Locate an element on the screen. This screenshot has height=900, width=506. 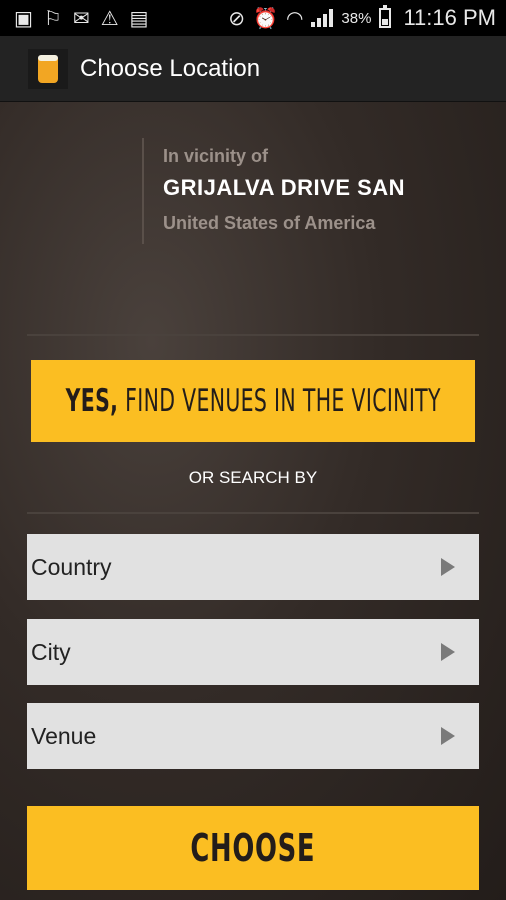
action-bar: Choose Location is located at coordinates (253, 69).